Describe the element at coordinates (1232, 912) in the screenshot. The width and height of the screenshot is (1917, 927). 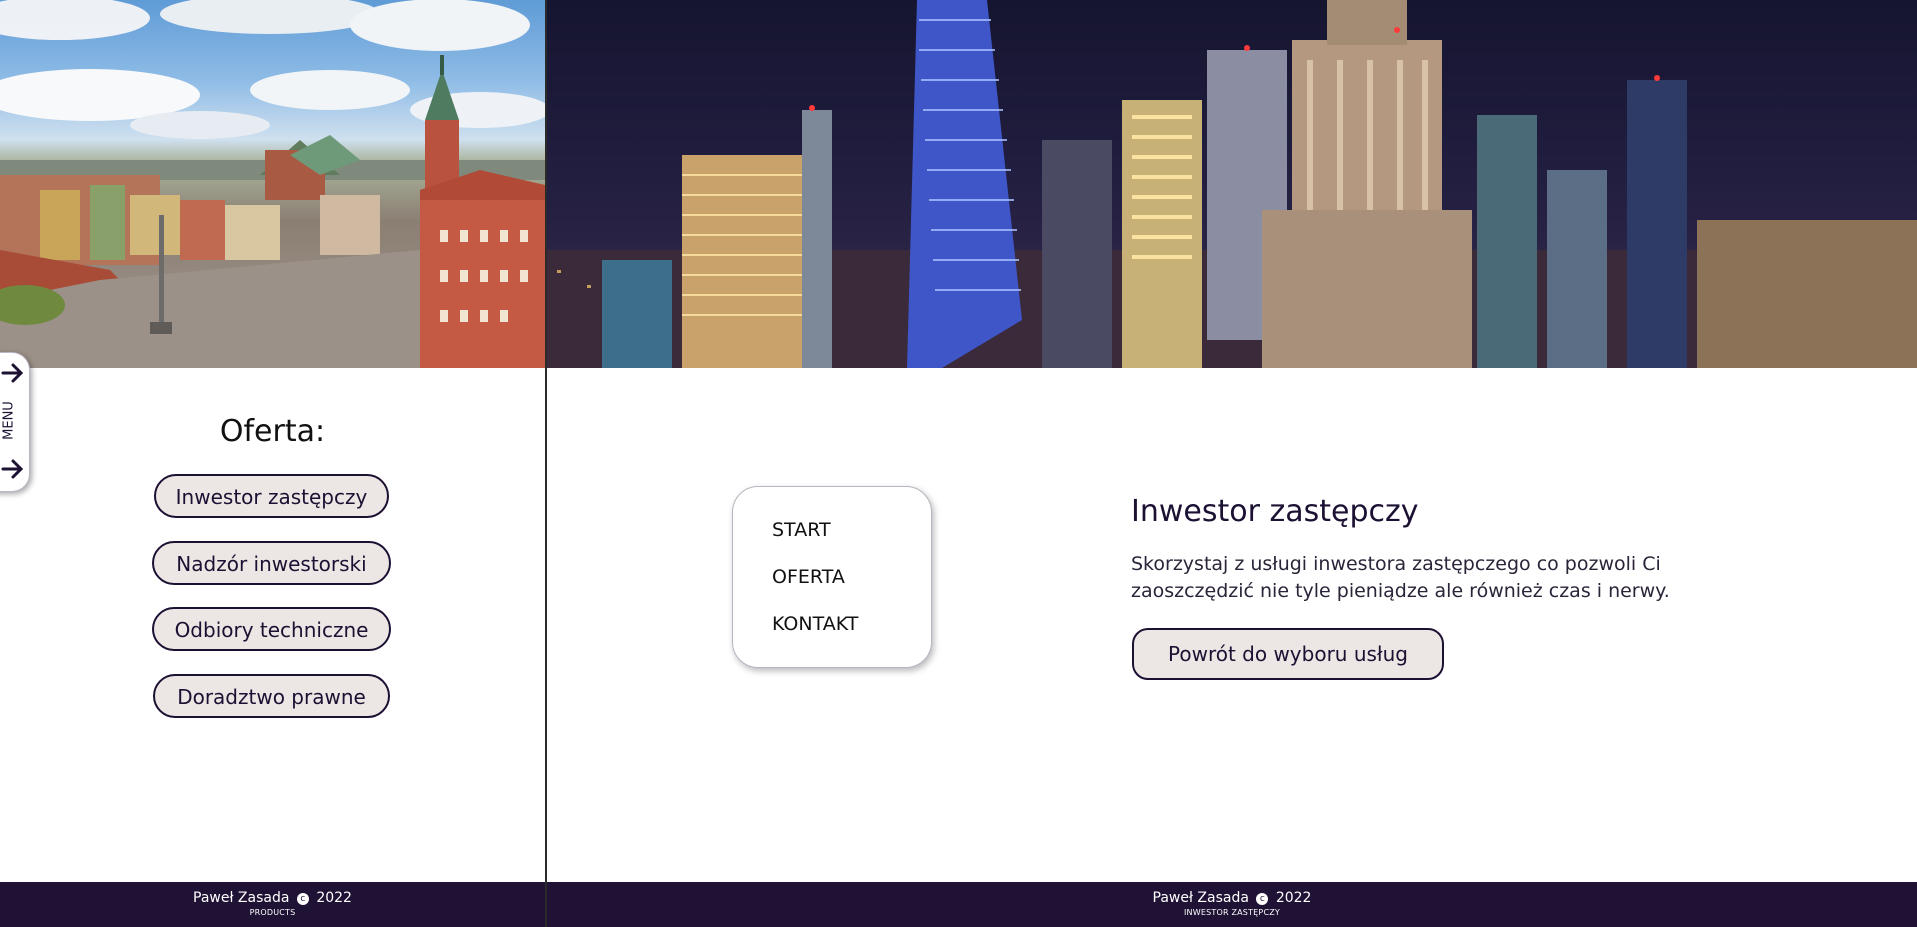
I see `footer-section-label: INWESTOR ZASTĘPCZY` at that location.